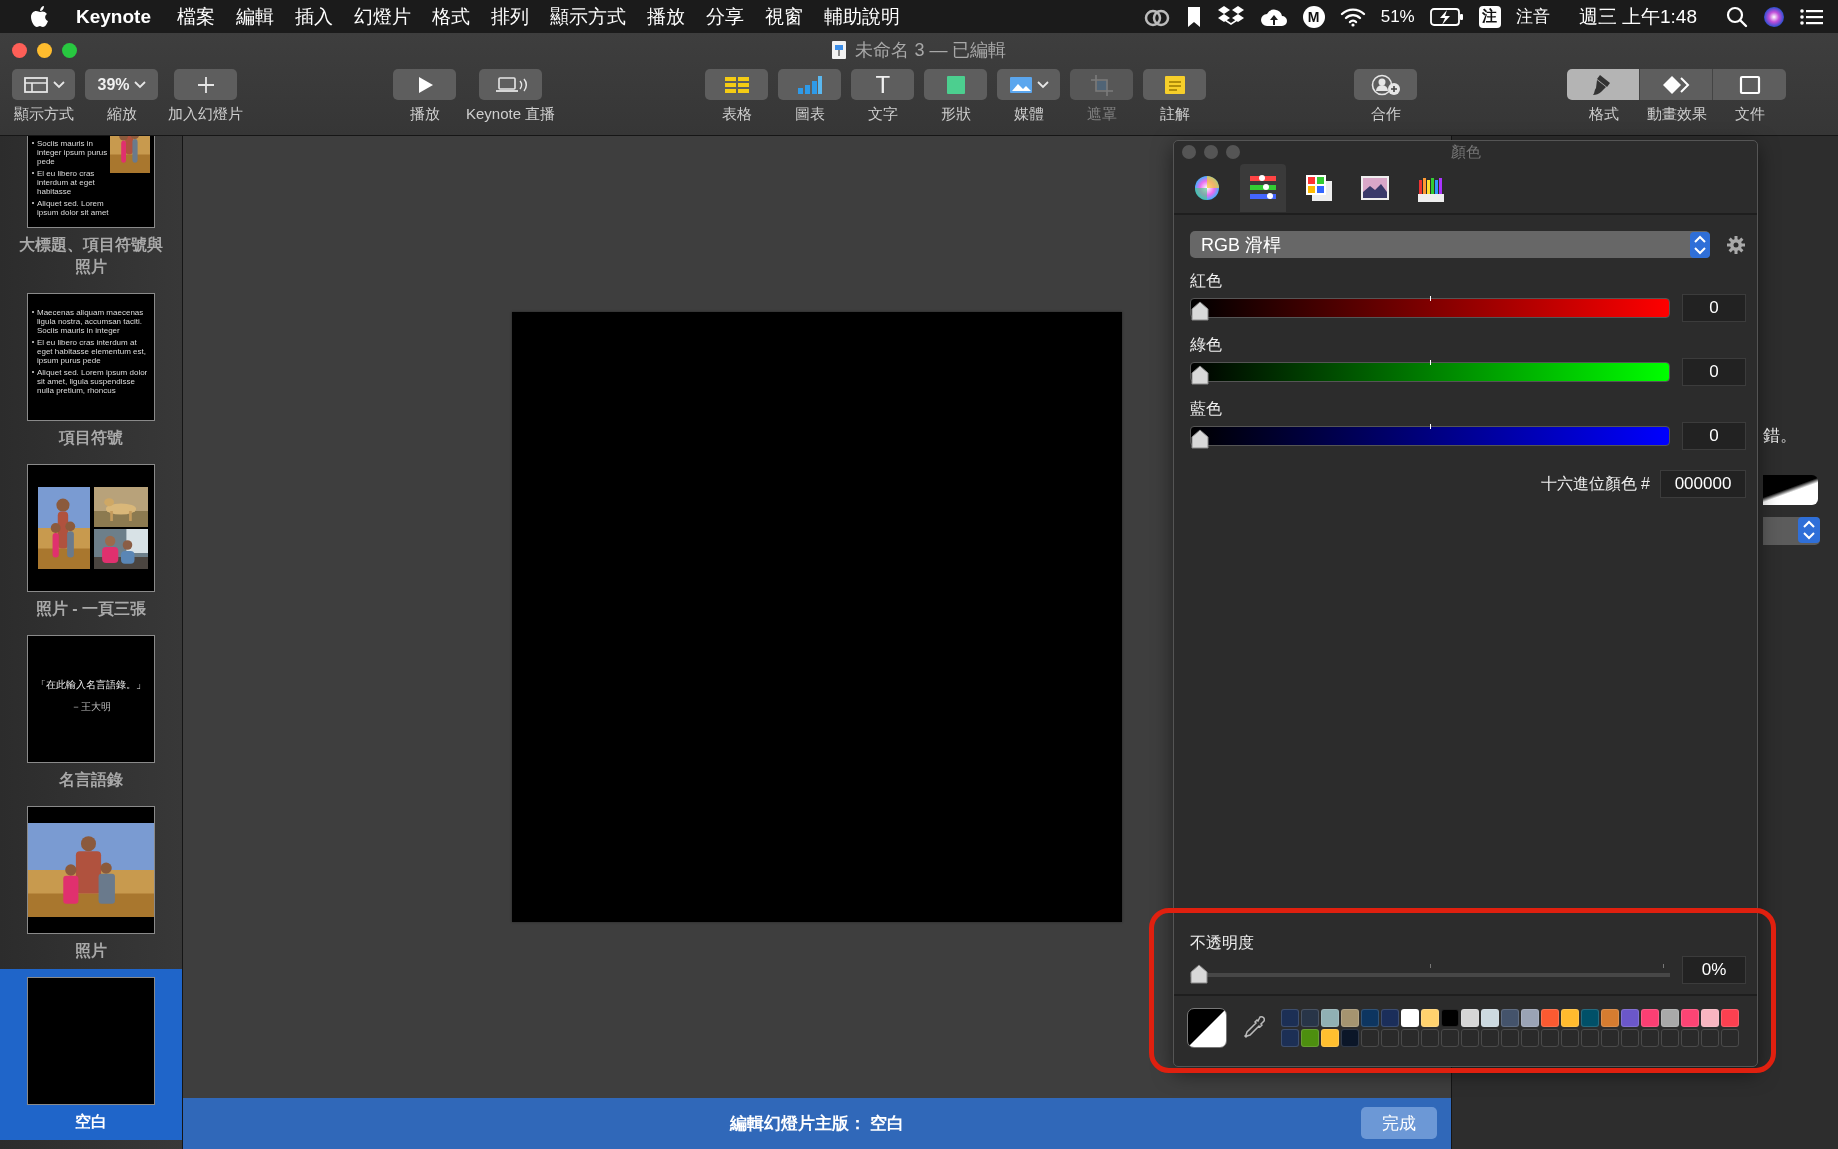 The height and width of the screenshot is (1149, 1838). I want to click on wifi-icon, so click(1352, 16).